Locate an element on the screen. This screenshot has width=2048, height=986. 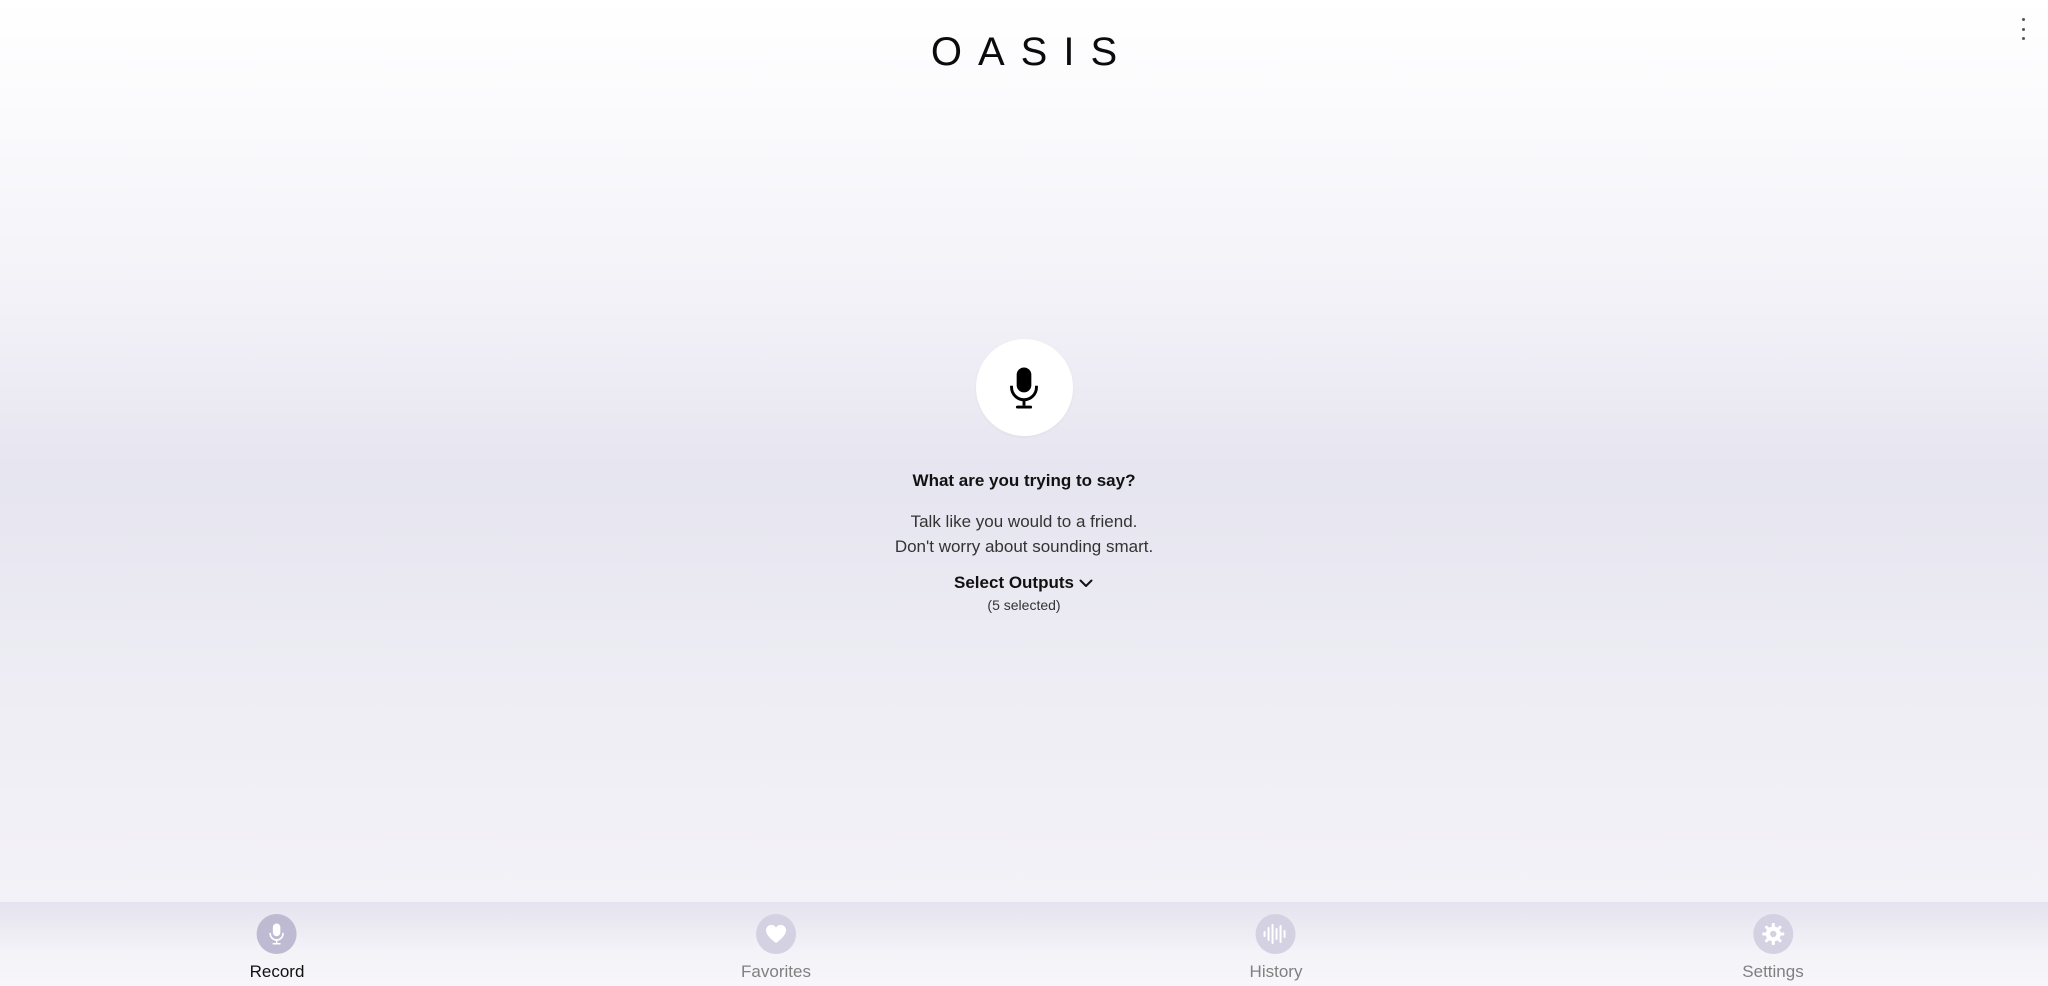
select-outputs-label: Select Outputs is located at coordinates (1014, 582).